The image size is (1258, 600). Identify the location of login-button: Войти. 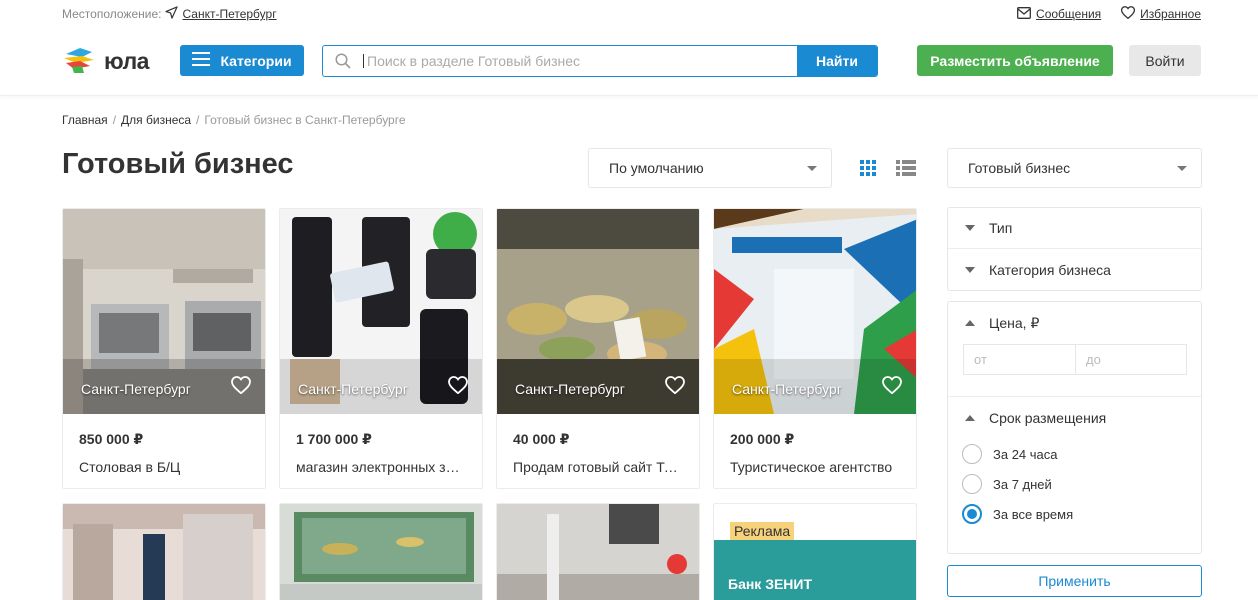
(1165, 60).